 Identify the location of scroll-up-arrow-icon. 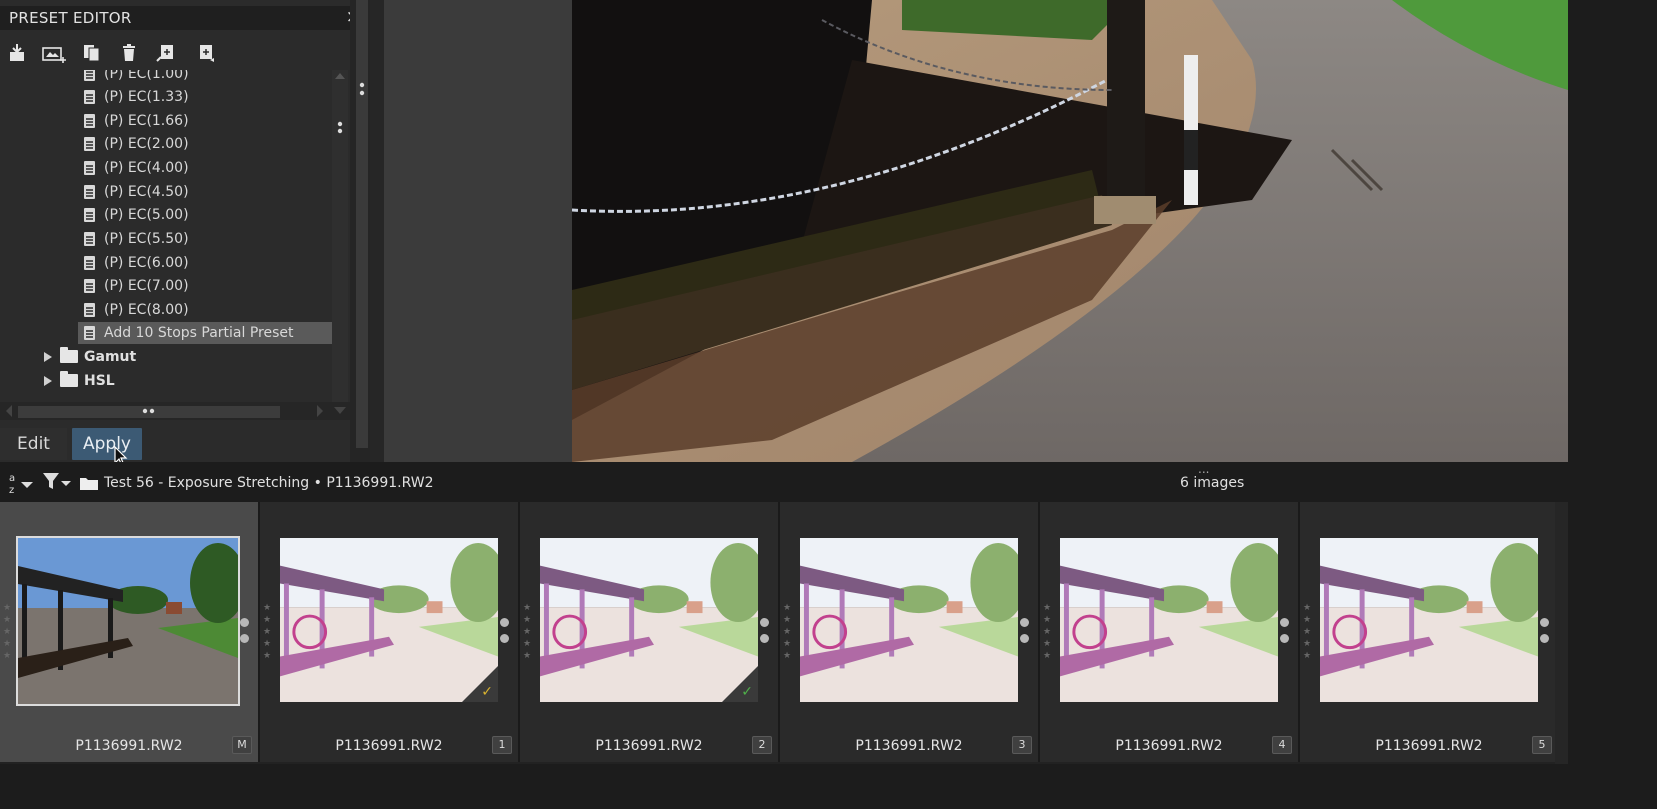
(340, 76).